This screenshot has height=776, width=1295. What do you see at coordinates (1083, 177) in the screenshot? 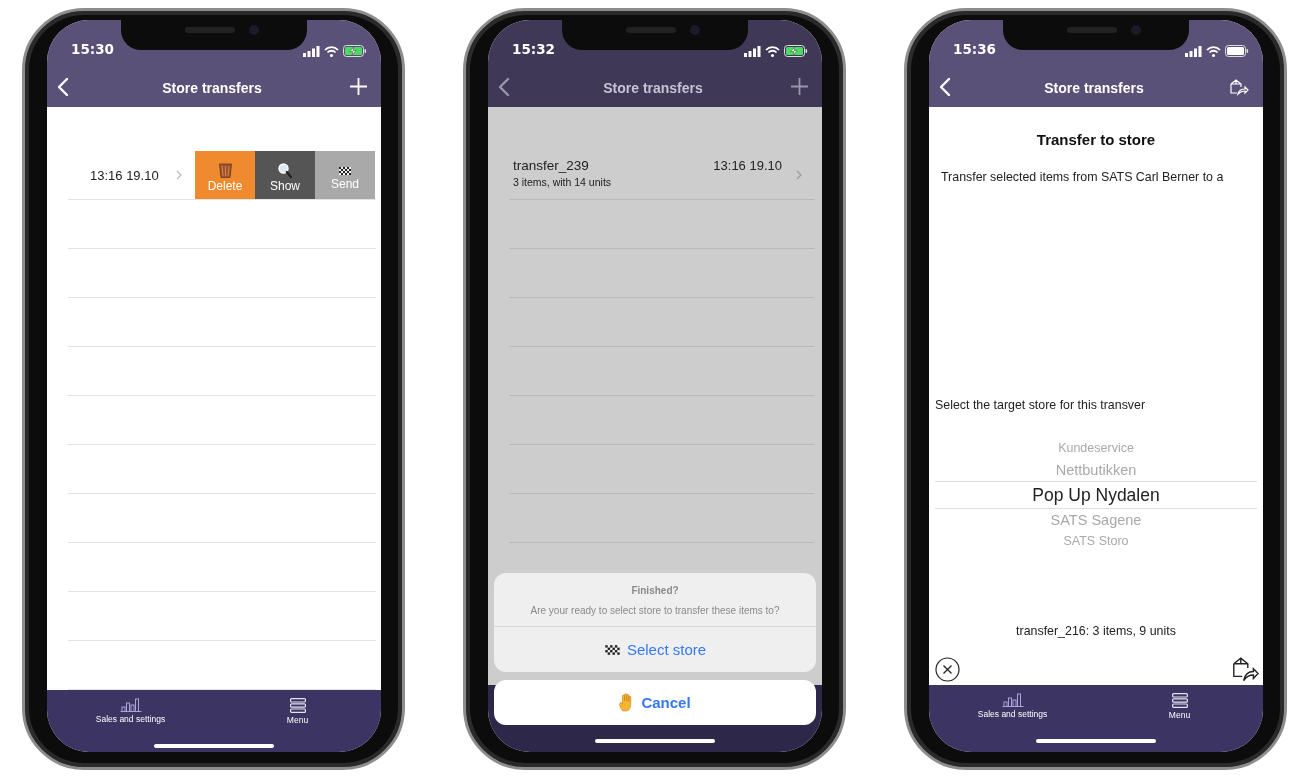
I see `intro-text: Transfer selected items from SATS Carl Berner to a` at bounding box center [1083, 177].